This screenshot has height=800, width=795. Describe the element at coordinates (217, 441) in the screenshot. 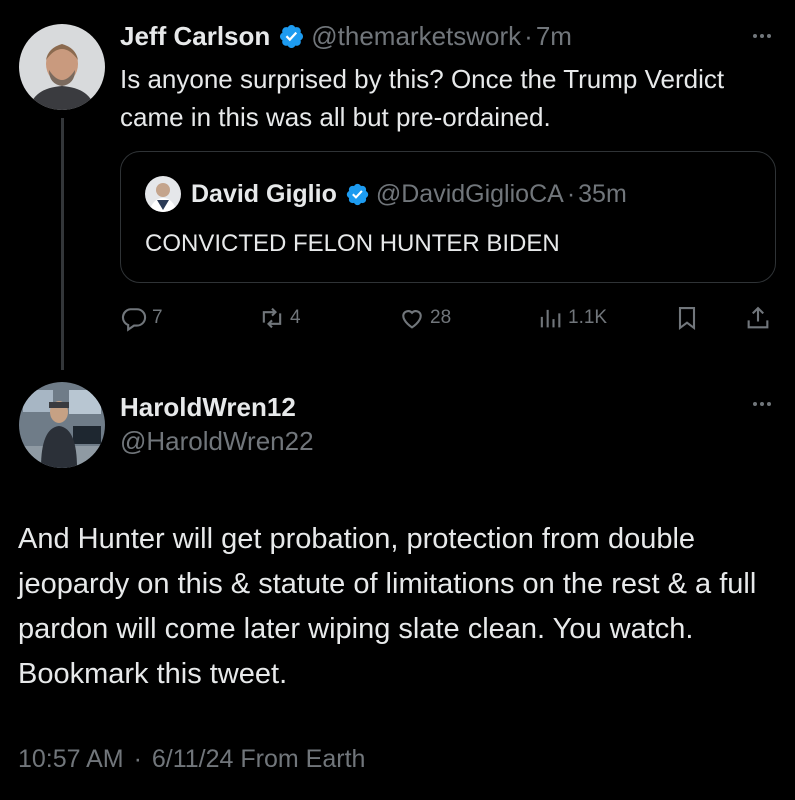

I see `author-handle: @HaroldWren22` at that location.